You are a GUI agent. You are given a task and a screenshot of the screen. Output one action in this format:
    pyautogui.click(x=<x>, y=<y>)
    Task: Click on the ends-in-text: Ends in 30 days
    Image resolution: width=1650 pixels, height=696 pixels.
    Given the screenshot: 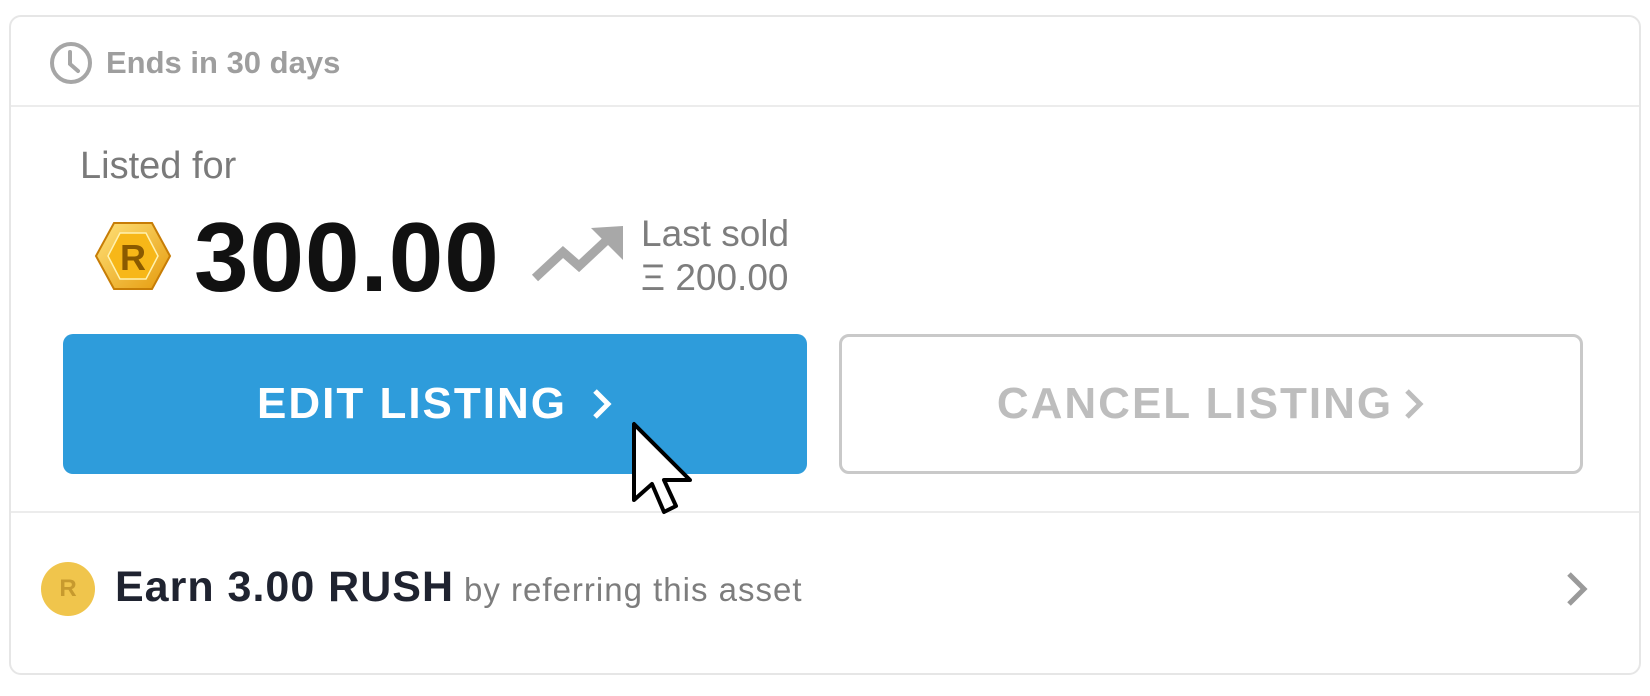 What is the action you would take?
    pyautogui.click(x=223, y=62)
    